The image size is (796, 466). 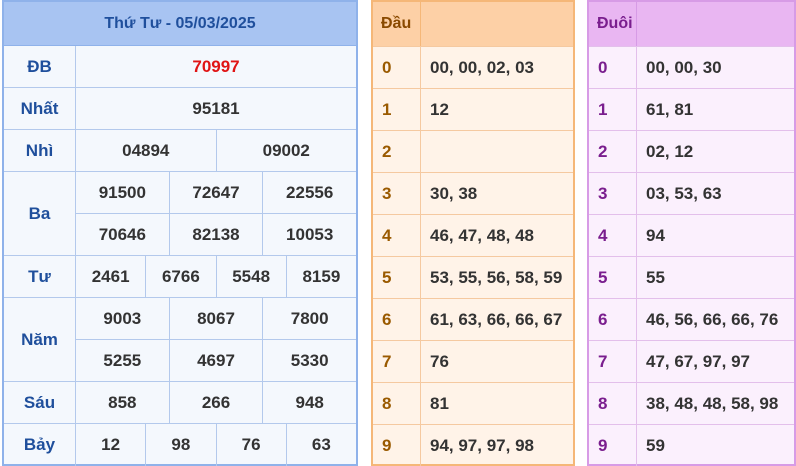 What do you see at coordinates (123, 234) in the screenshot?
I see `prize-number: 70646` at bounding box center [123, 234].